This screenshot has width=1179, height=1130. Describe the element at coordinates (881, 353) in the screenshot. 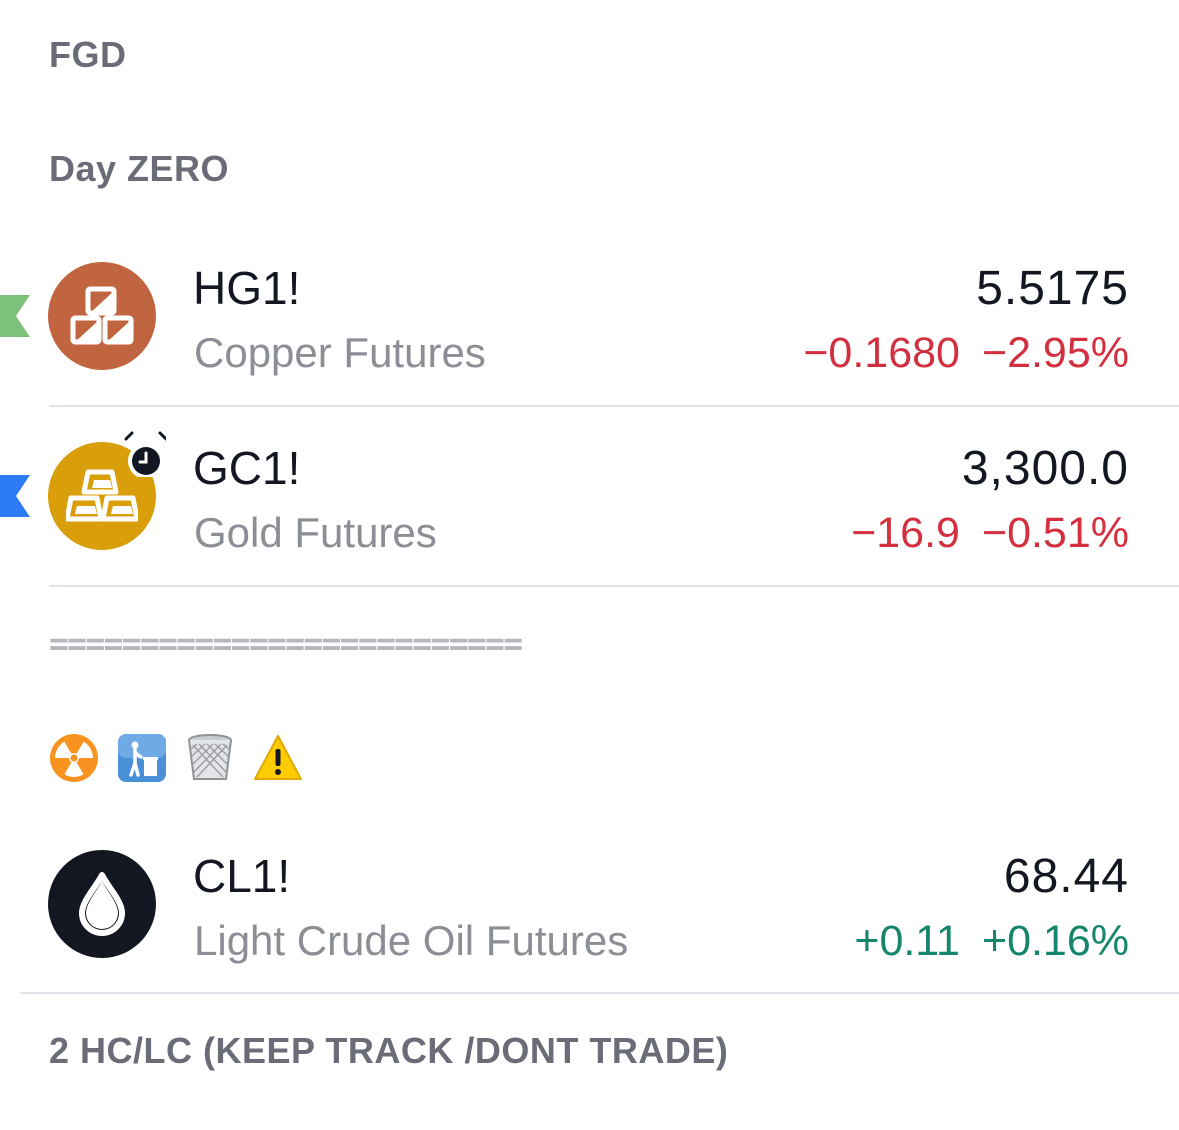

I see `price-change: −0.1680` at that location.